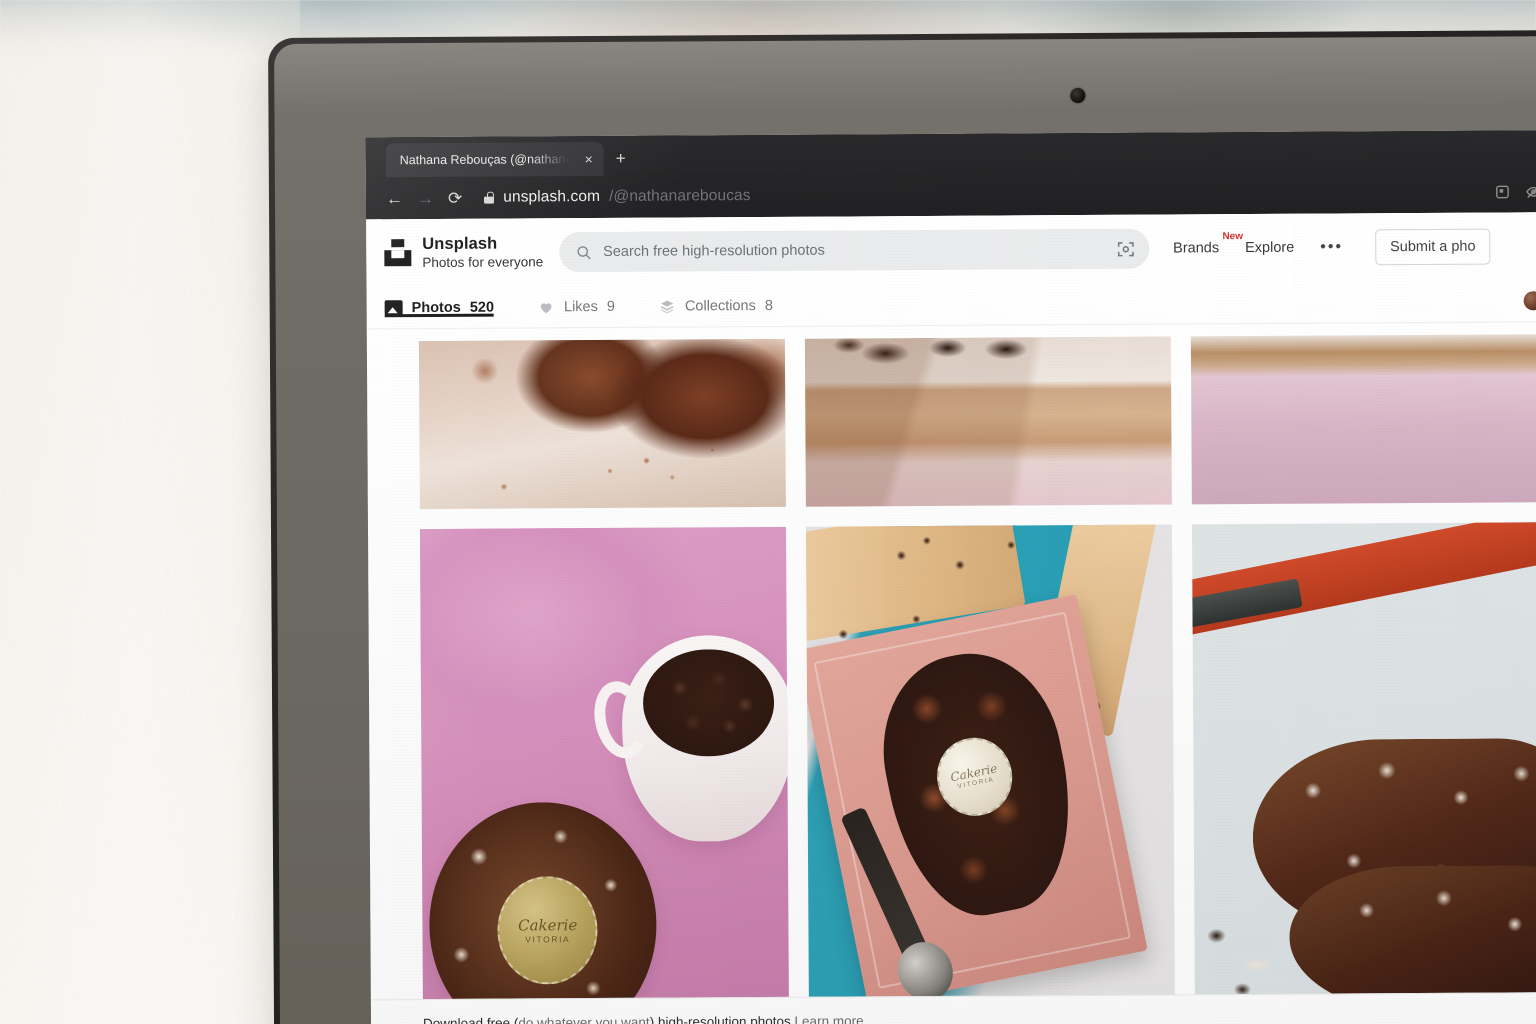 The width and height of the screenshot is (1536, 1024). What do you see at coordinates (1529, 301) in the screenshot?
I see `avatar` at bounding box center [1529, 301].